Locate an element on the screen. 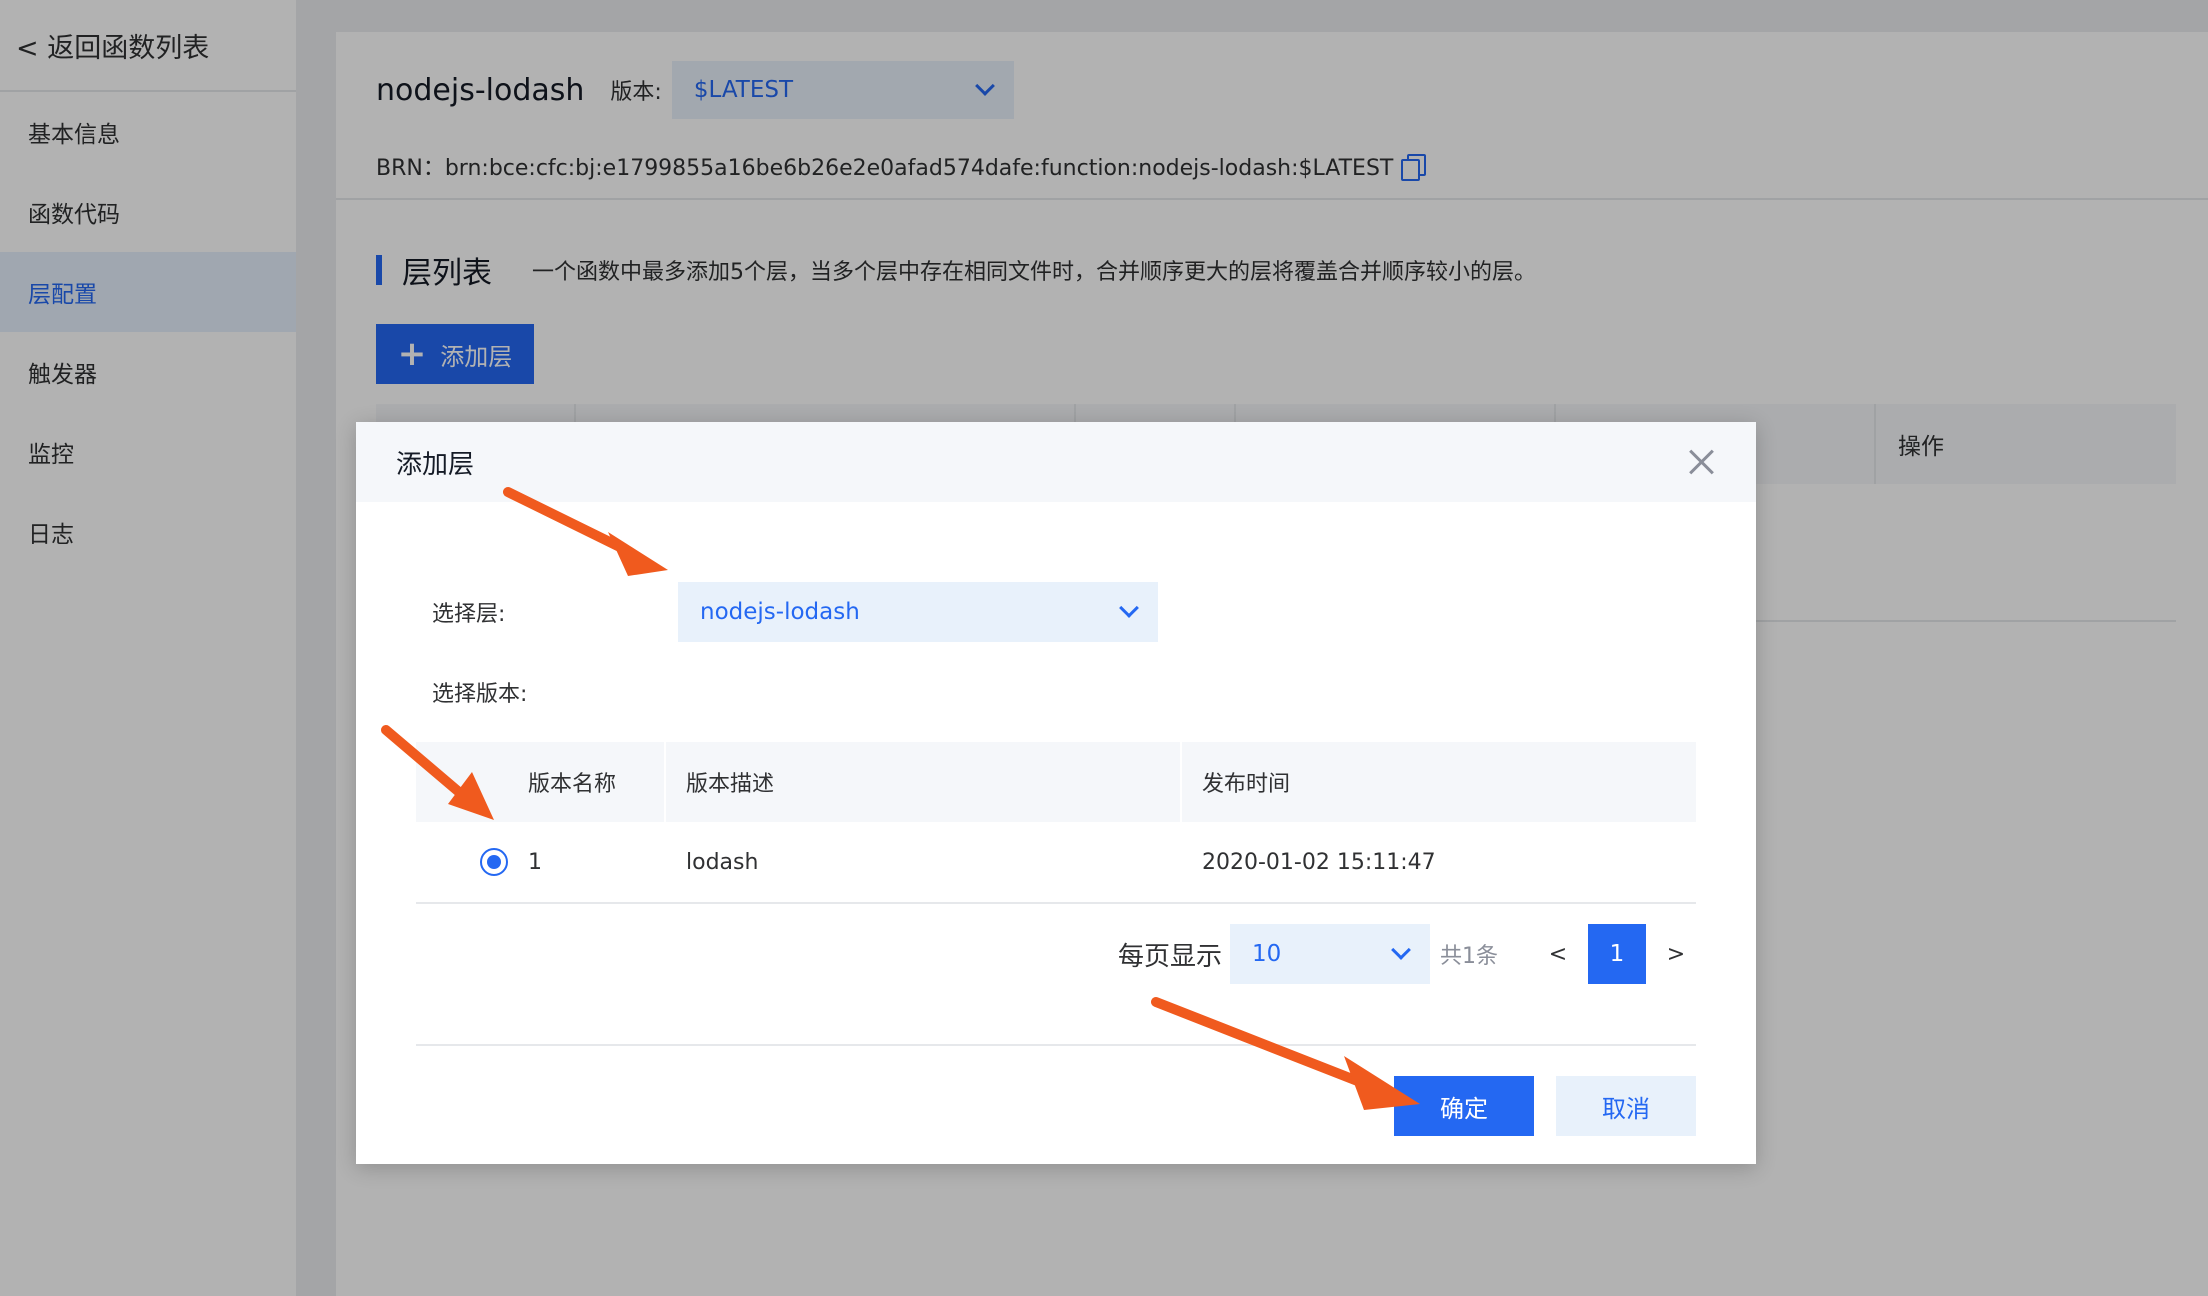 The image size is (2208, 1296). confirm-button: 确定 is located at coordinates (1464, 1106).